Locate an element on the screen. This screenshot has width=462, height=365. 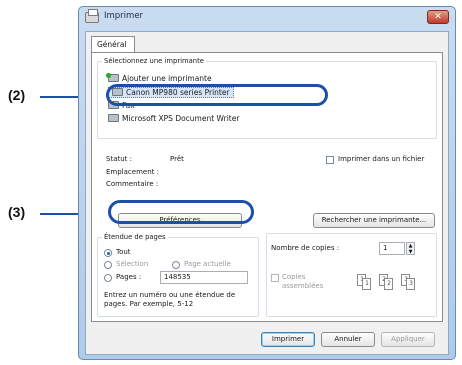
print-button: Imprimer is located at coordinates (288, 339).